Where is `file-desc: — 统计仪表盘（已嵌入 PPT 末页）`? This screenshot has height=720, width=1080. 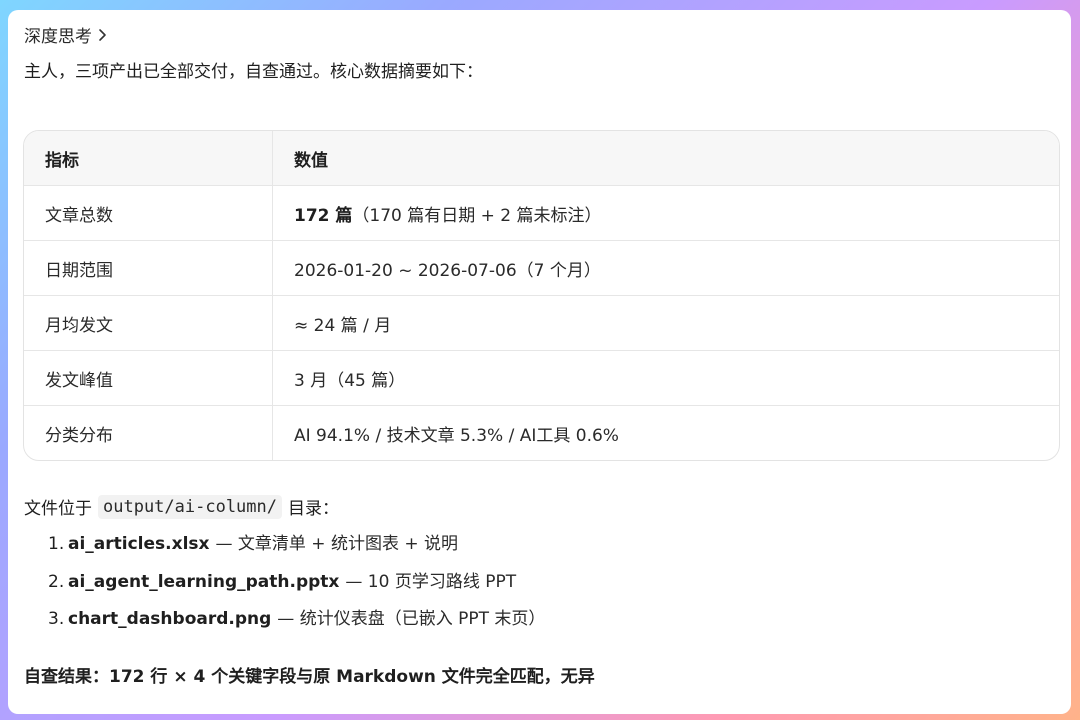
file-desc: — 统计仪表盘（已嵌入 PPT 末页） is located at coordinates (411, 619).